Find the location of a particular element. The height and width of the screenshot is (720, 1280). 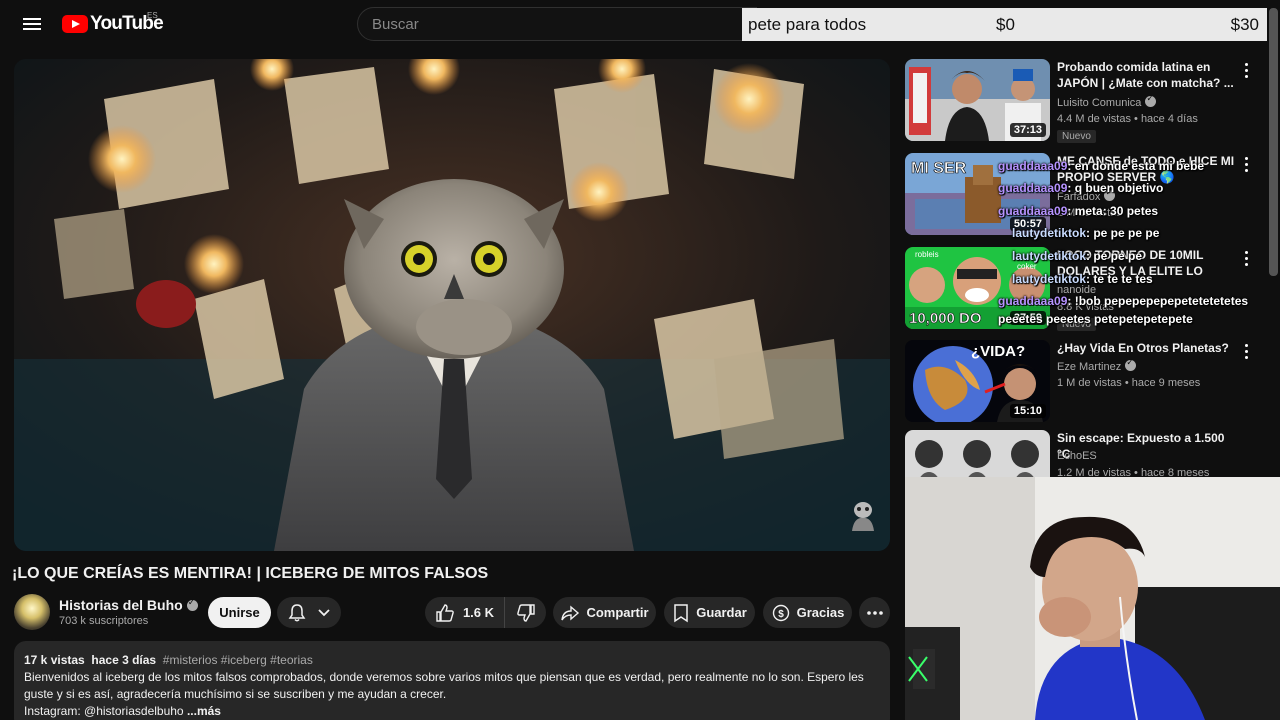

chat-message: guaddaaa09: meta: 30 petes is located at coordinates (1078, 211).